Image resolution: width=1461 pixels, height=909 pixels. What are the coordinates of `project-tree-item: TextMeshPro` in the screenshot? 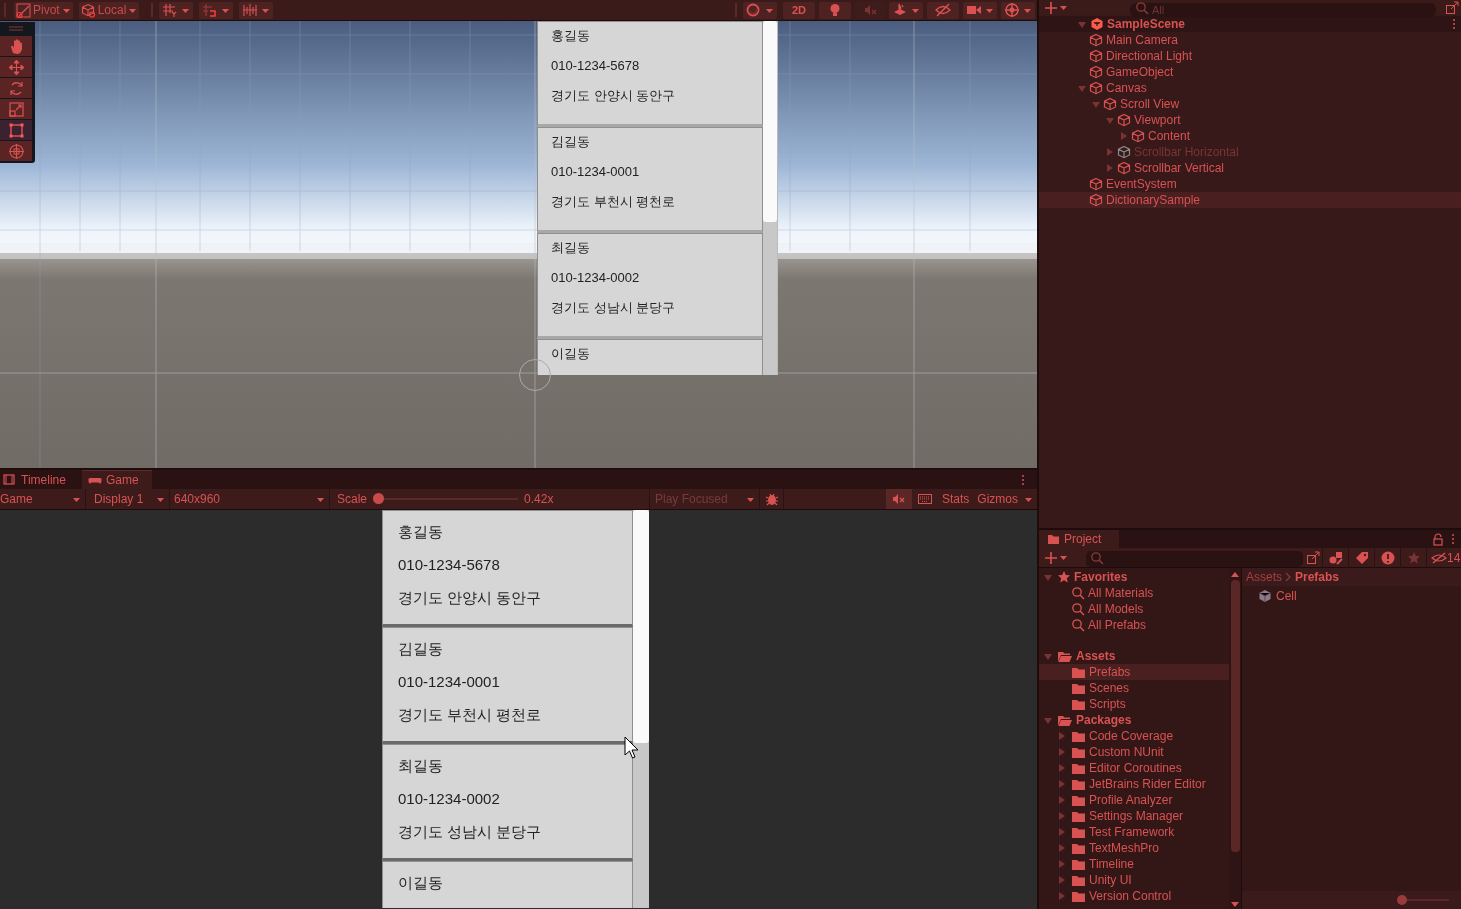 It's located at (1134, 848).